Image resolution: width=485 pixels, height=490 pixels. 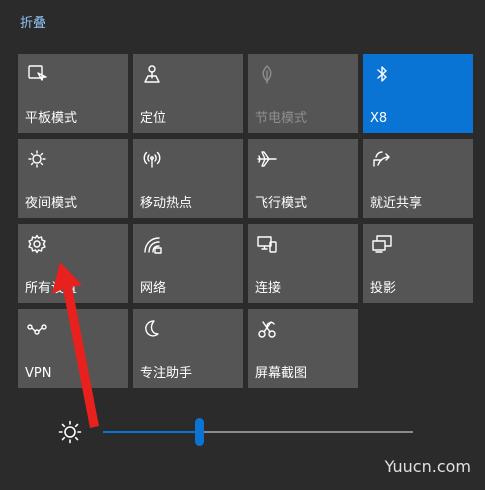 I want to click on mobile-hotspot-icon, so click(x=152, y=159).